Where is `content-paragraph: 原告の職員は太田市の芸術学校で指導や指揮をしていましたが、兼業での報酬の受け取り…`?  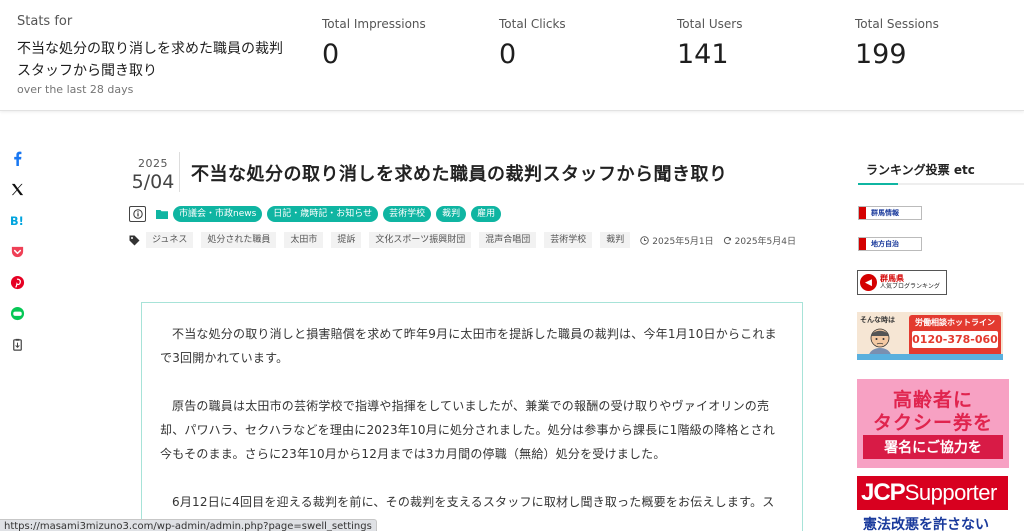 content-paragraph: 原告の職員は太田市の芸術学校で指導や指揮をしていましたが、兼業での報酬の受け取り… is located at coordinates (468, 430).